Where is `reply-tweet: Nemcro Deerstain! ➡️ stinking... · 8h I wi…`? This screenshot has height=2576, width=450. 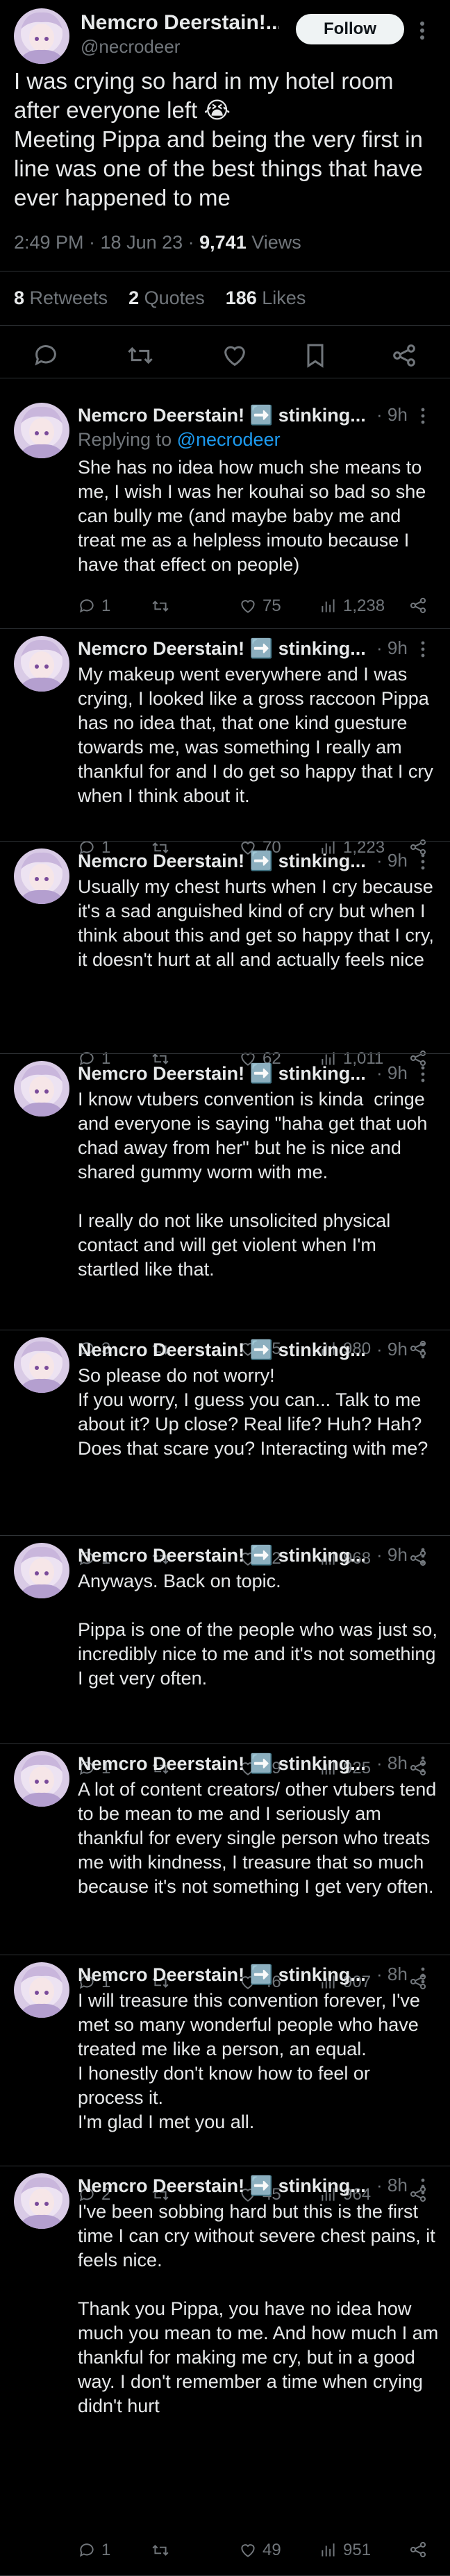 reply-tweet: Nemcro Deerstain! ➡️ stinking... · 8h I wi… is located at coordinates (225, 2079).